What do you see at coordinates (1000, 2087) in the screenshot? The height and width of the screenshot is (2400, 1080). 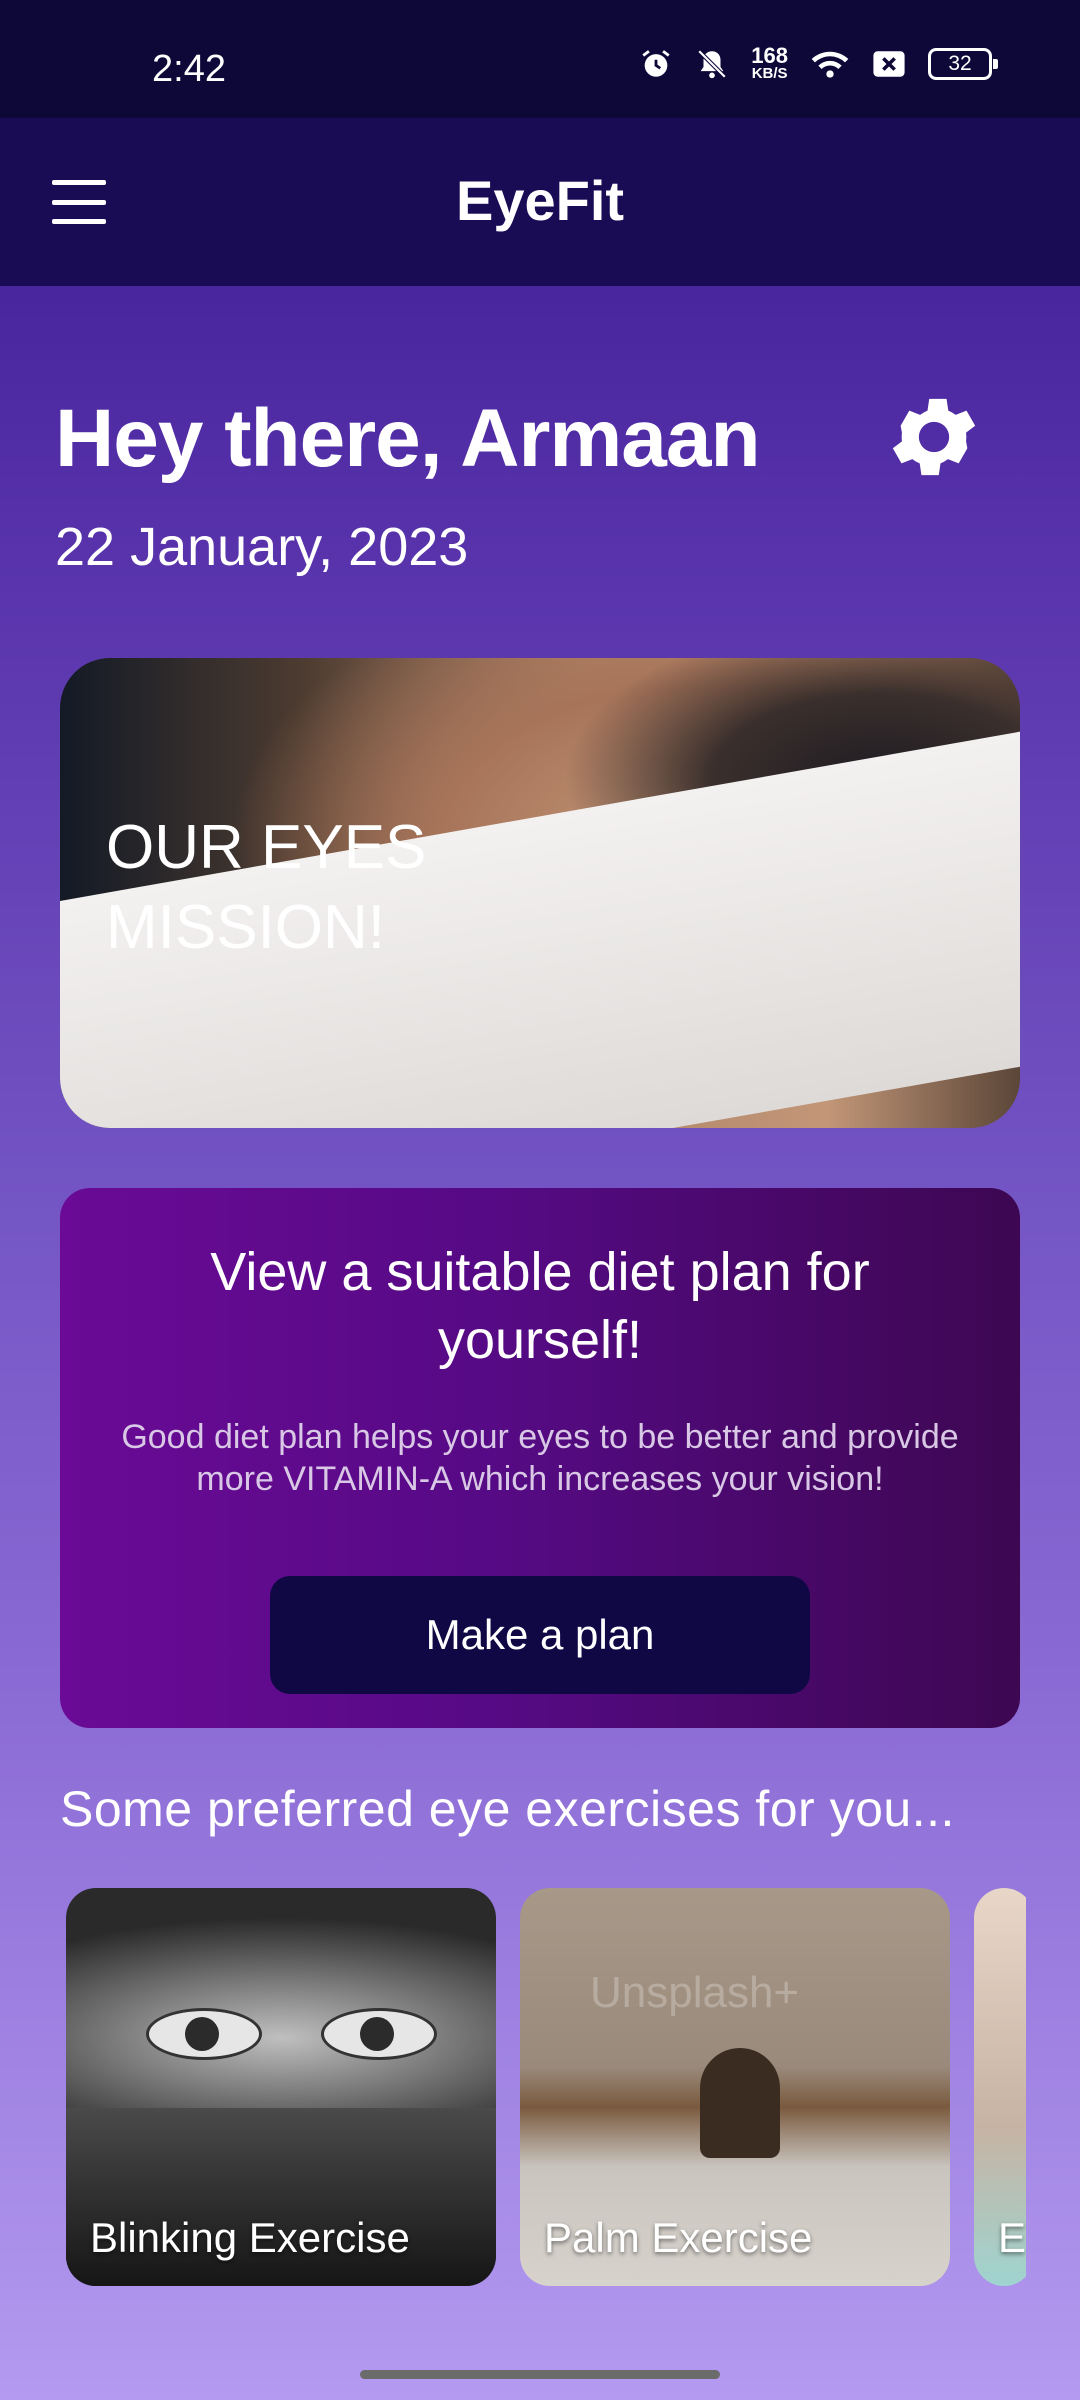 I see `exercise-card-partial: E` at bounding box center [1000, 2087].